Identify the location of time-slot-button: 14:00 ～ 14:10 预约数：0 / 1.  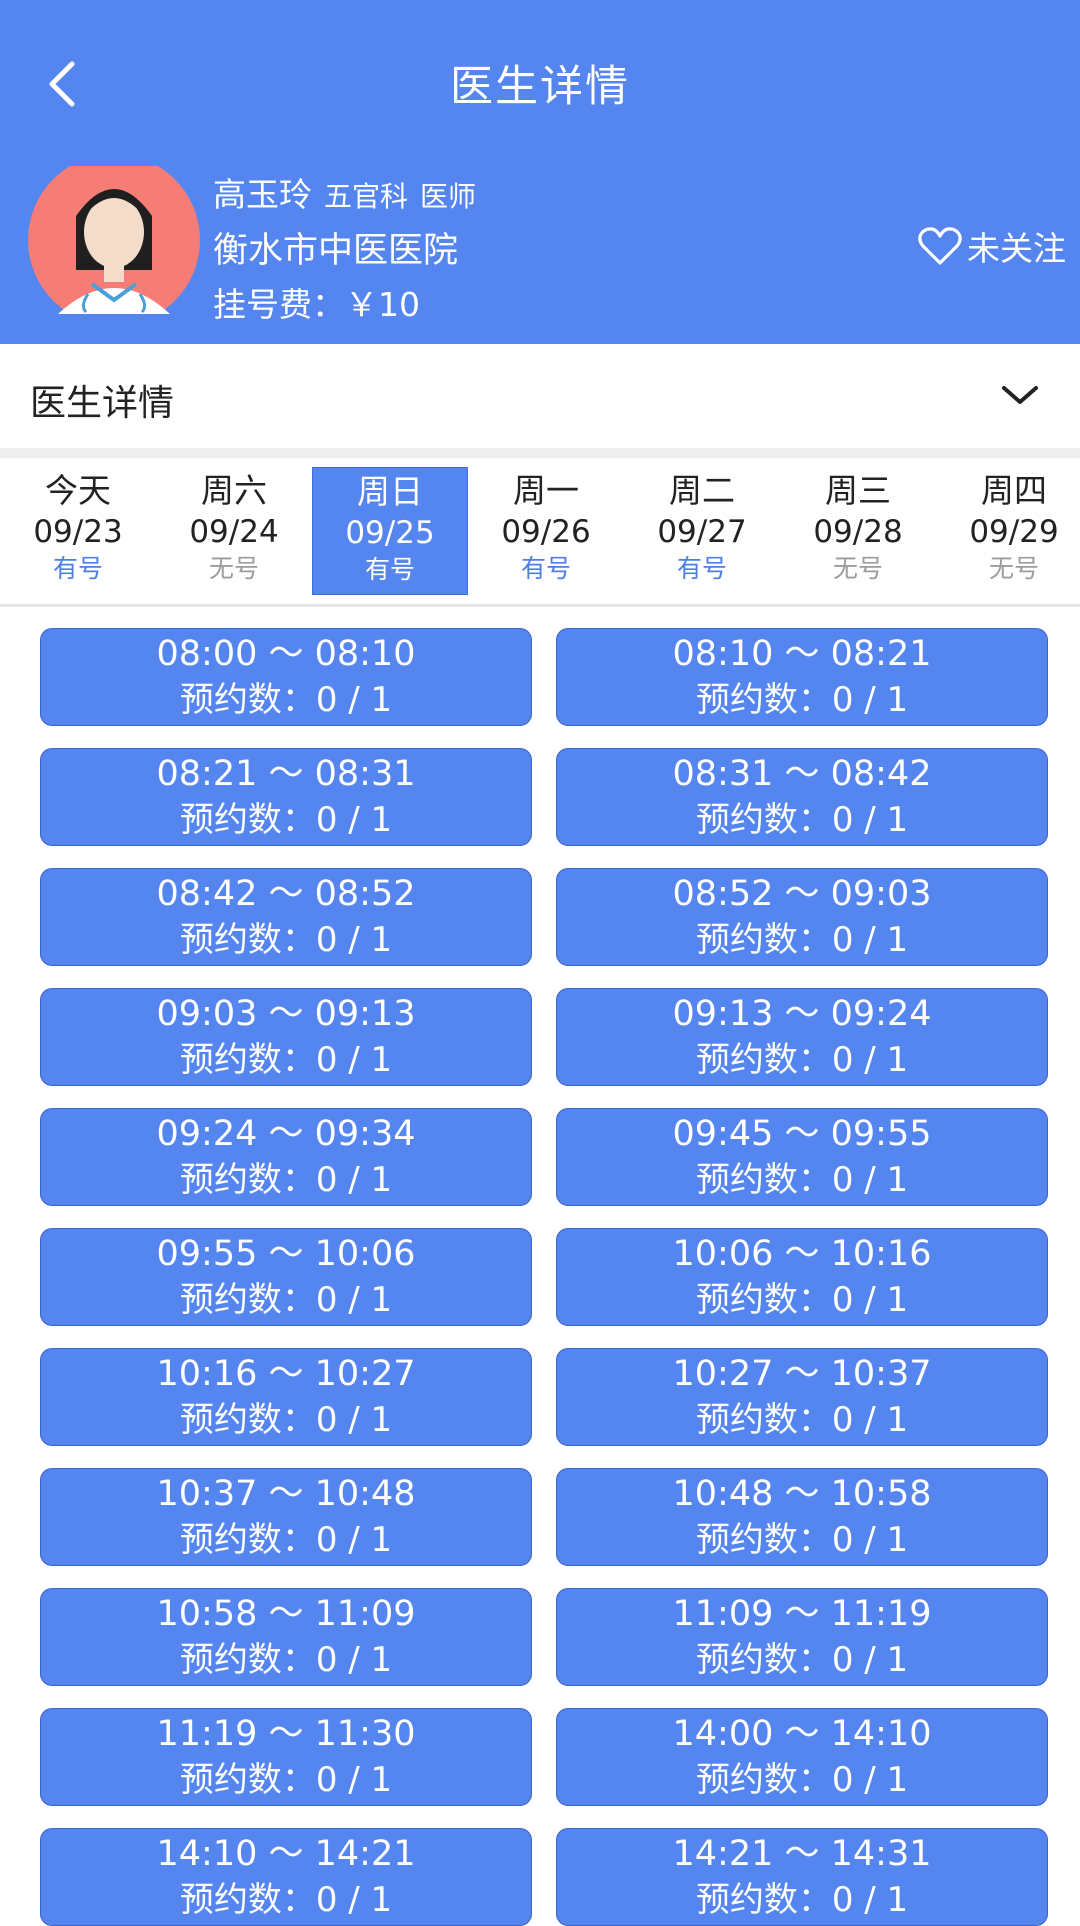
(802, 1757).